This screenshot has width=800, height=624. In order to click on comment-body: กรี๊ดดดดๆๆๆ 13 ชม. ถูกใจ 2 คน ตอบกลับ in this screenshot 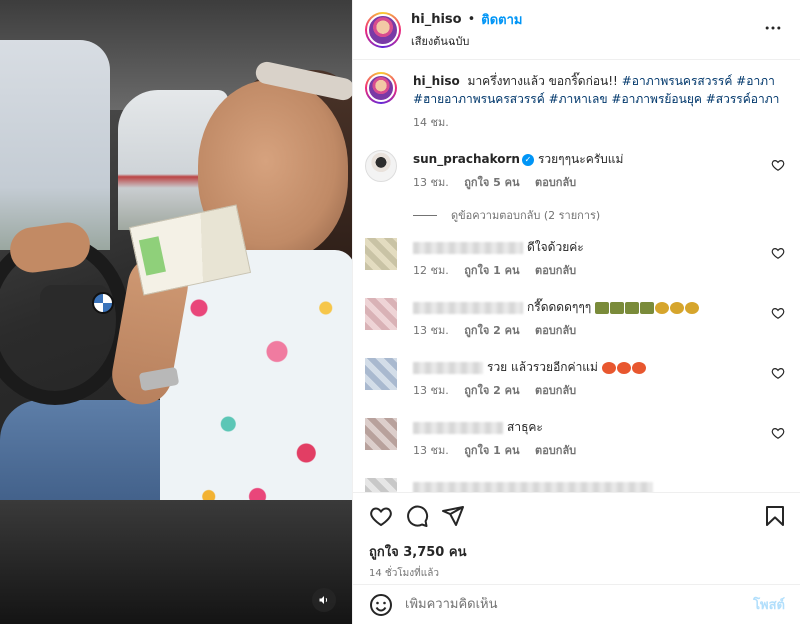, I will do `click(599, 319)`.